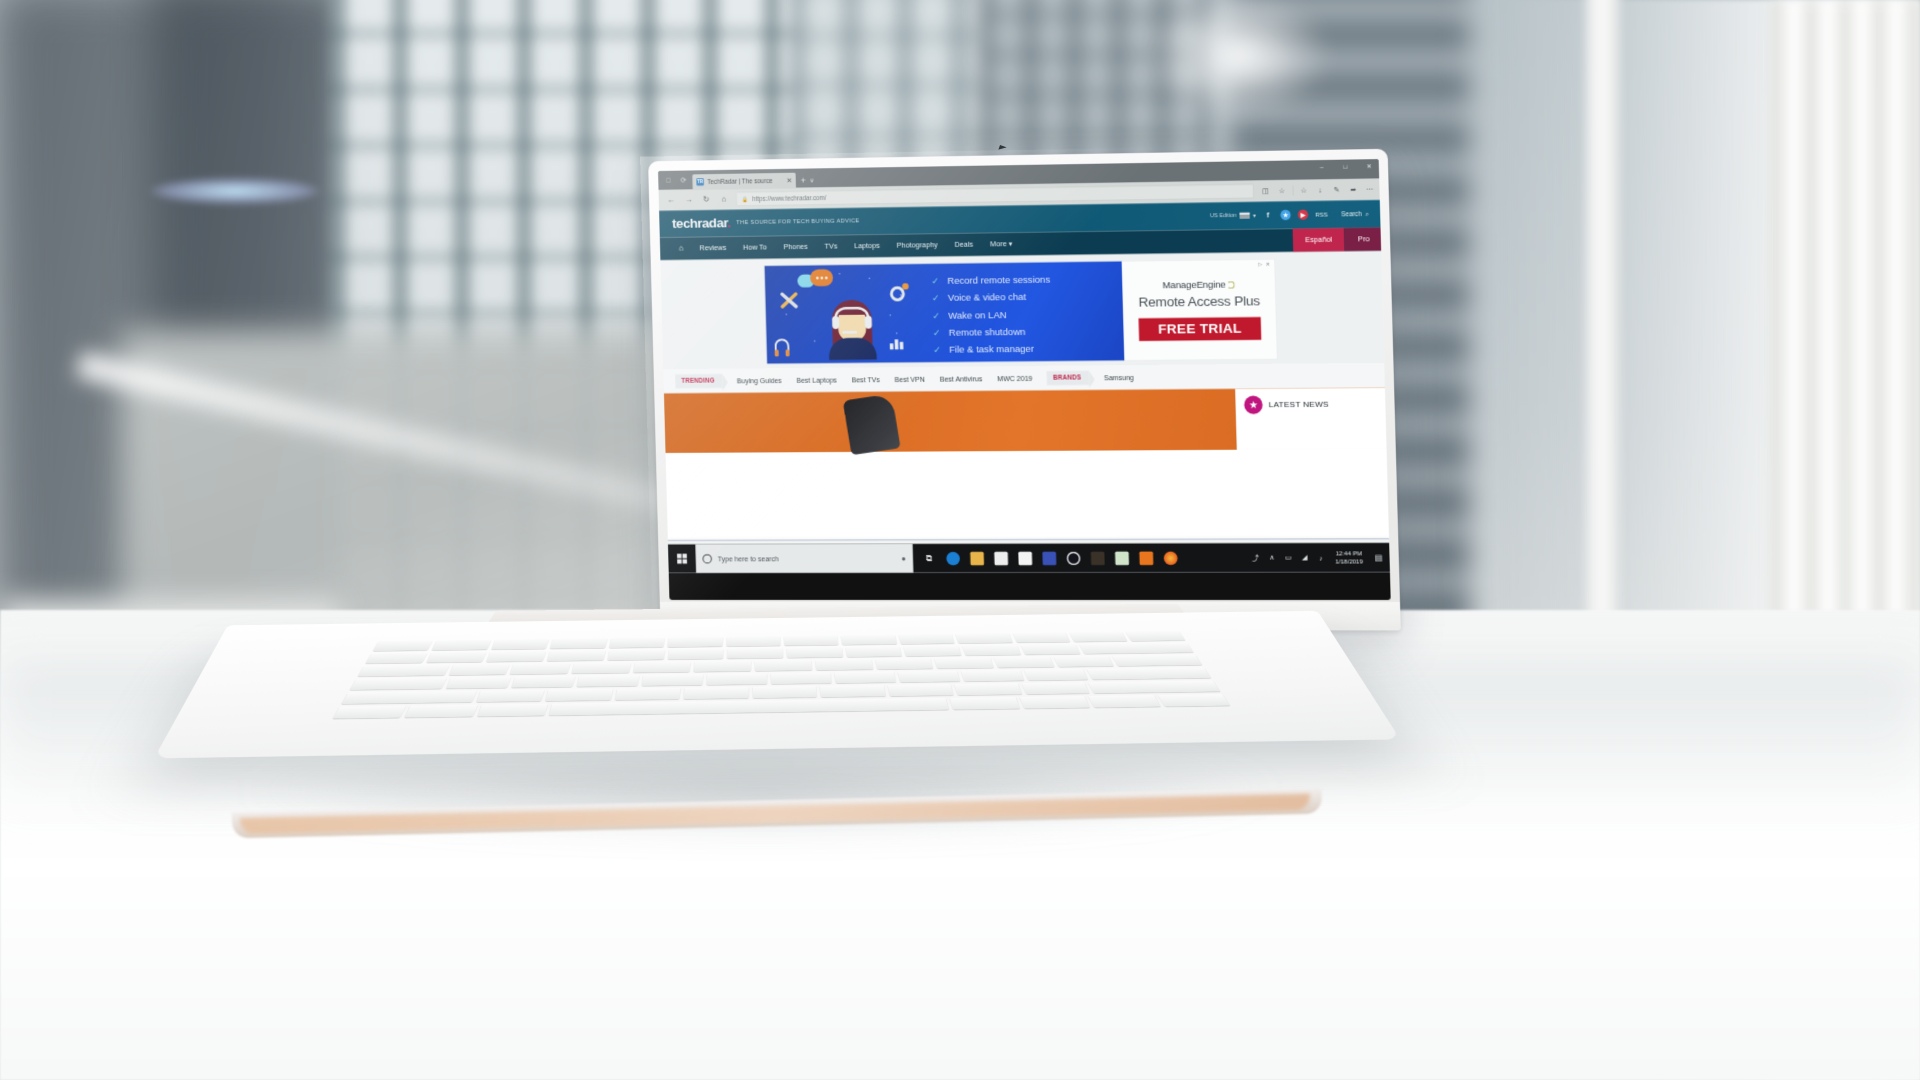 This screenshot has height=1080, width=1920. I want to click on brand-item-samsung: Samsung, so click(1118, 377).